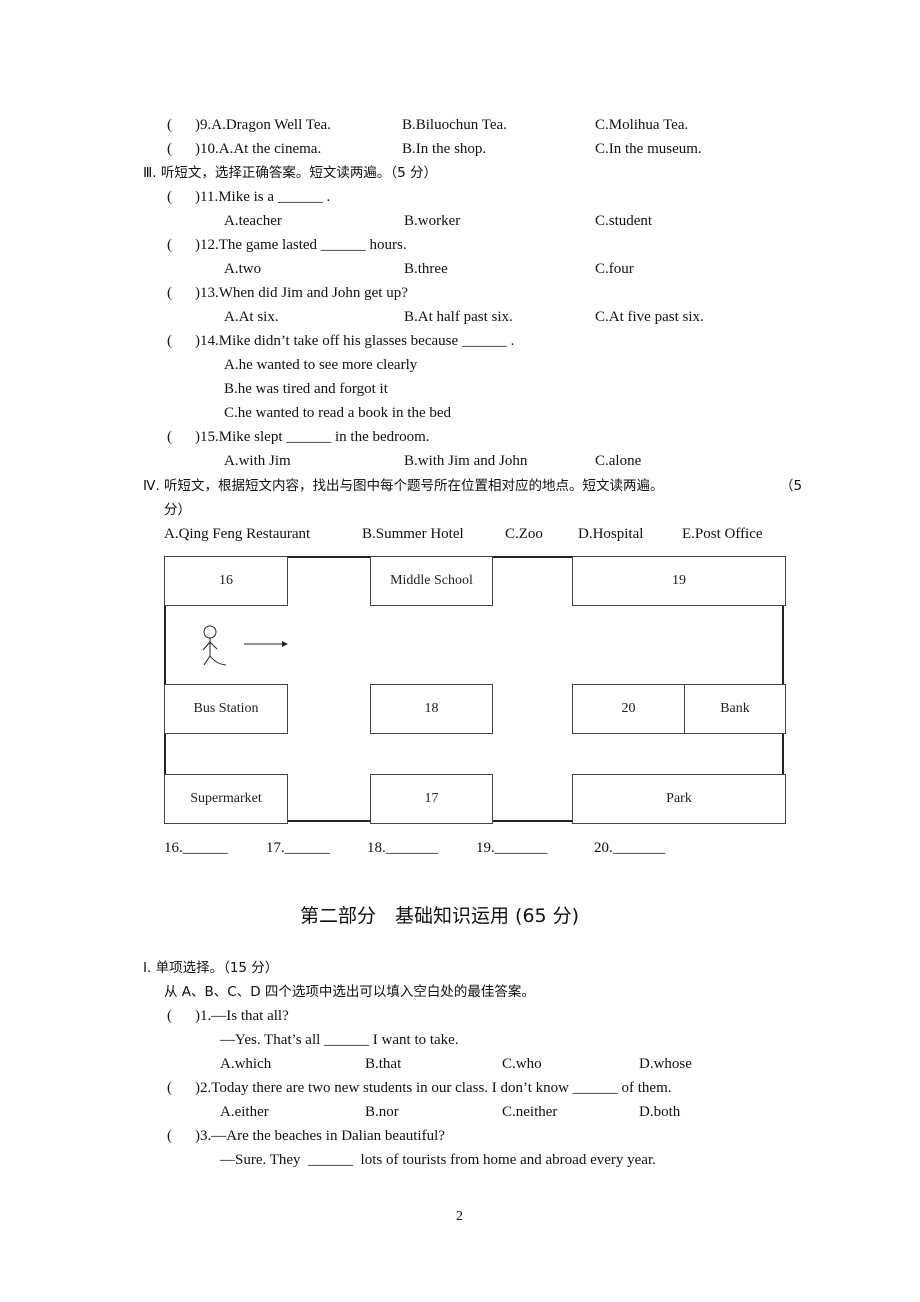  Describe the element at coordinates (440, 916) in the screenshot. I see `part-2-title: 第二部分 基础知识运用 (65 分)` at that location.